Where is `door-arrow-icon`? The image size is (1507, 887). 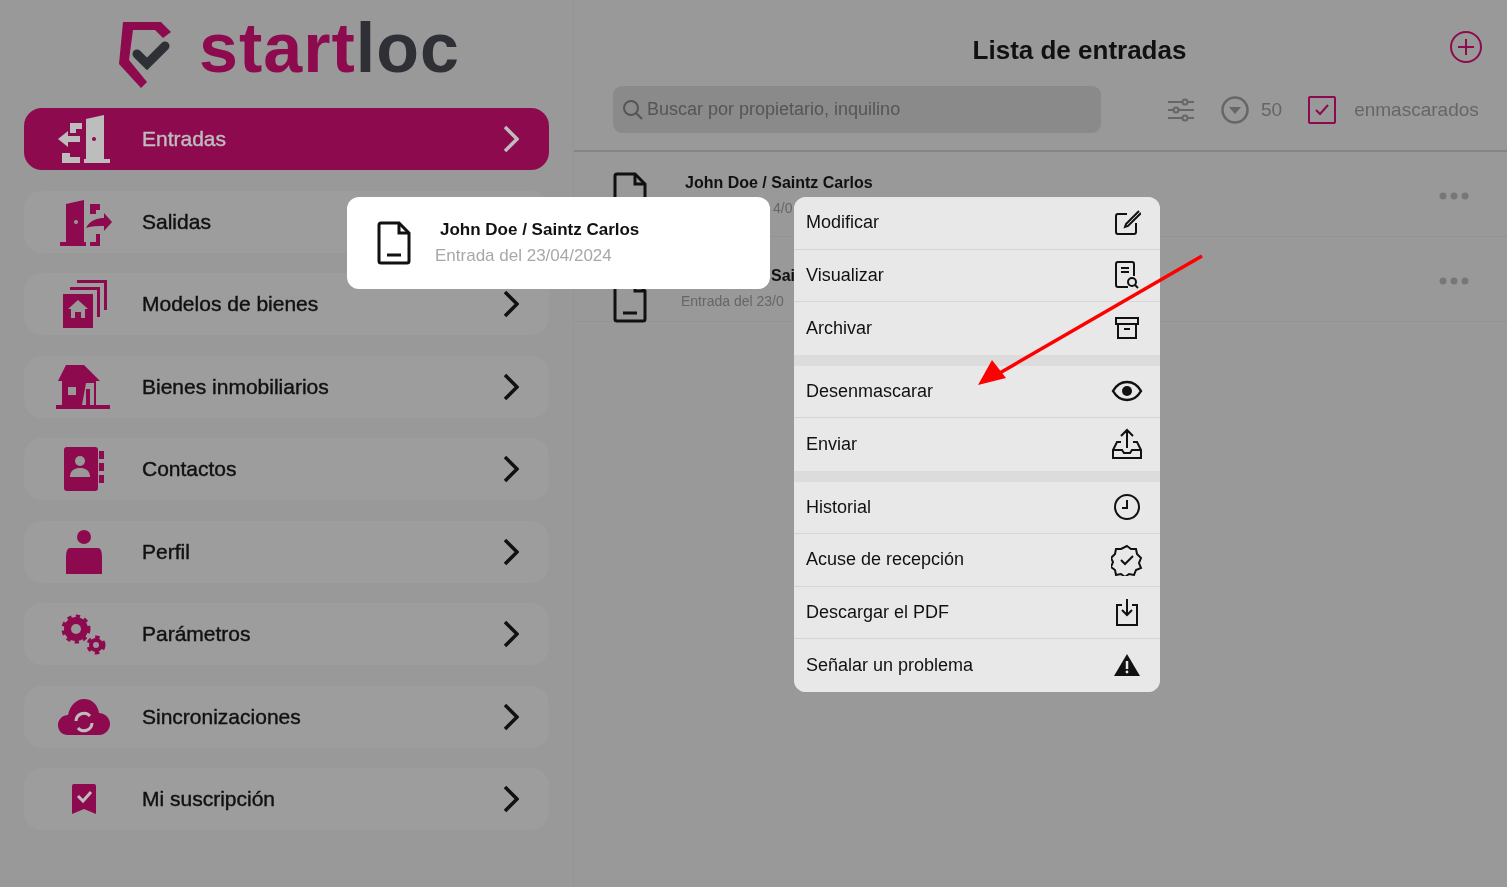 door-arrow-icon is located at coordinates (84, 139).